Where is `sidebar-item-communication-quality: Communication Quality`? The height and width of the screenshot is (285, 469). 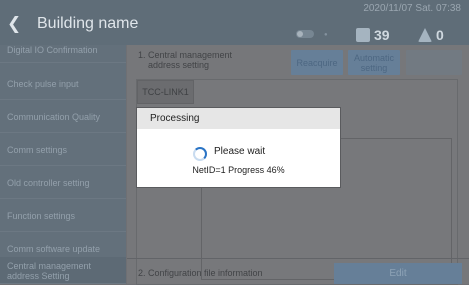 sidebar-item-communication-quality: Communication Quality is located at coordinates (63, 117).